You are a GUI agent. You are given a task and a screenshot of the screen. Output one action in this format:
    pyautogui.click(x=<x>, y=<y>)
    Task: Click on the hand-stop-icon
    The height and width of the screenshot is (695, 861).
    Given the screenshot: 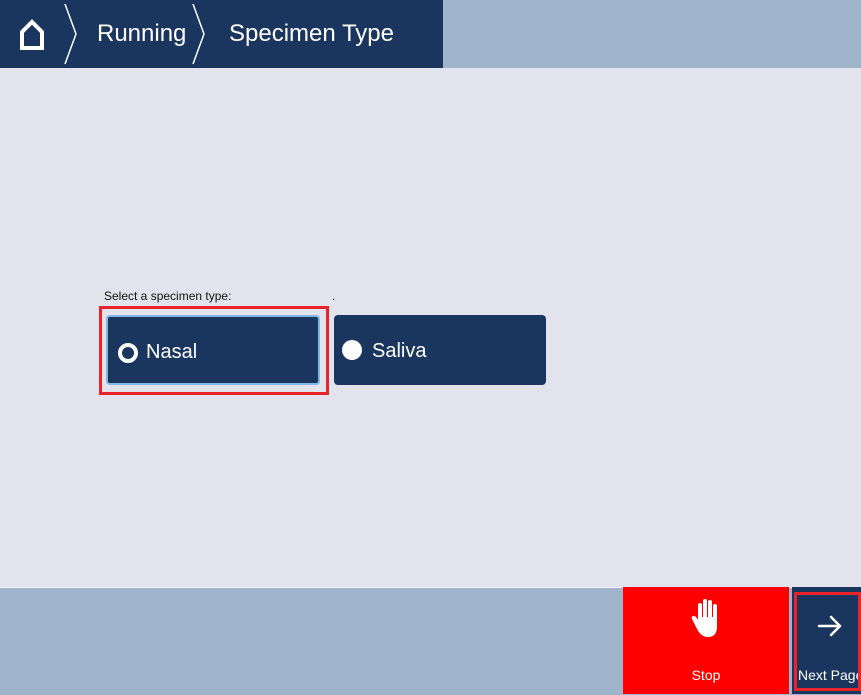 What is the action you would take?
    pyautogui.click(x=704, y=618)
    